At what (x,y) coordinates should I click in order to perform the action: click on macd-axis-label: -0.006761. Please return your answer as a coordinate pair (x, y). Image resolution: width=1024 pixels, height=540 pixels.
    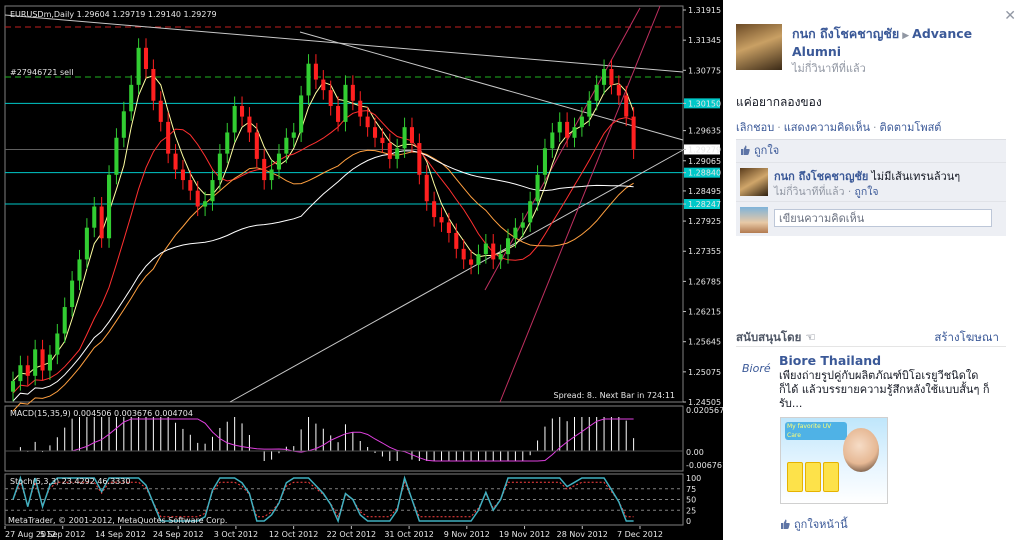
    Looking at the image, I should click on (704, 465).